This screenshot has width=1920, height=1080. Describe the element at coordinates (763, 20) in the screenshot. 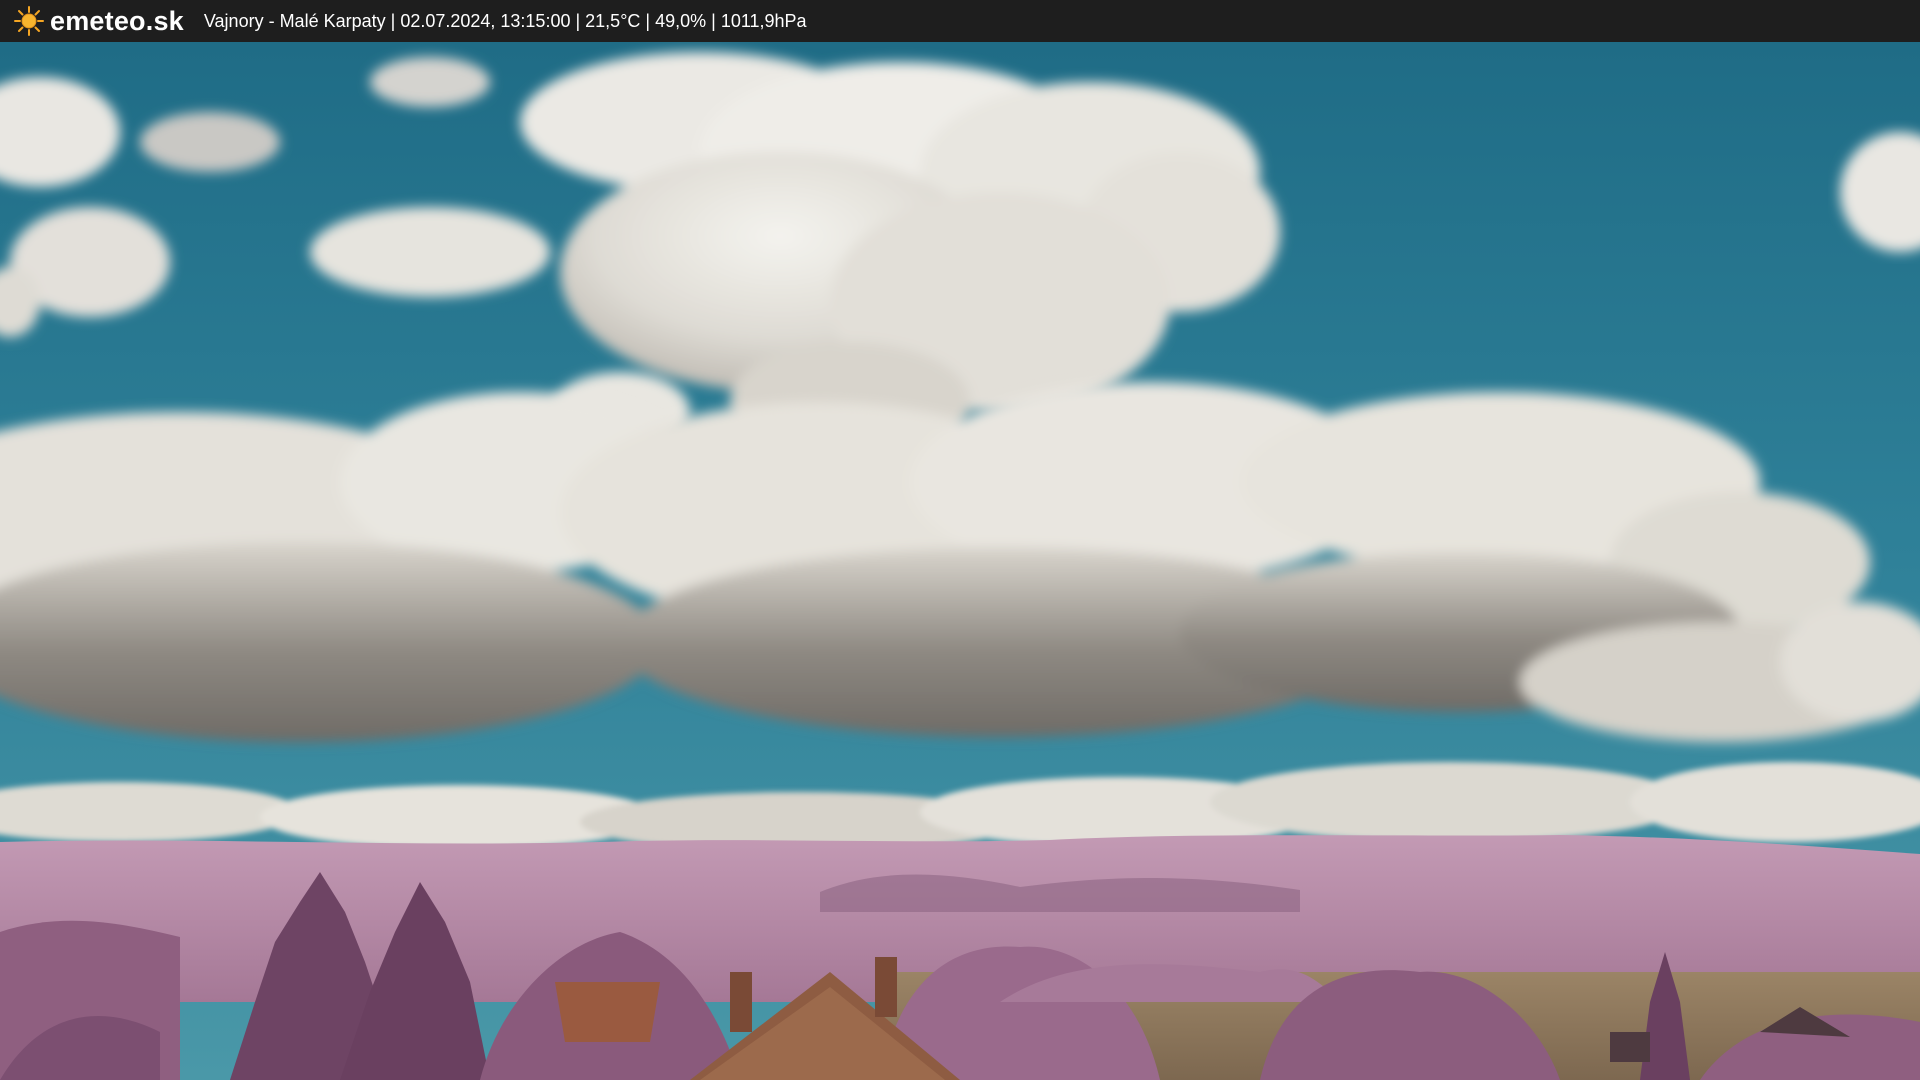

I see `pressure-label: 1011,9hPa` at that location.